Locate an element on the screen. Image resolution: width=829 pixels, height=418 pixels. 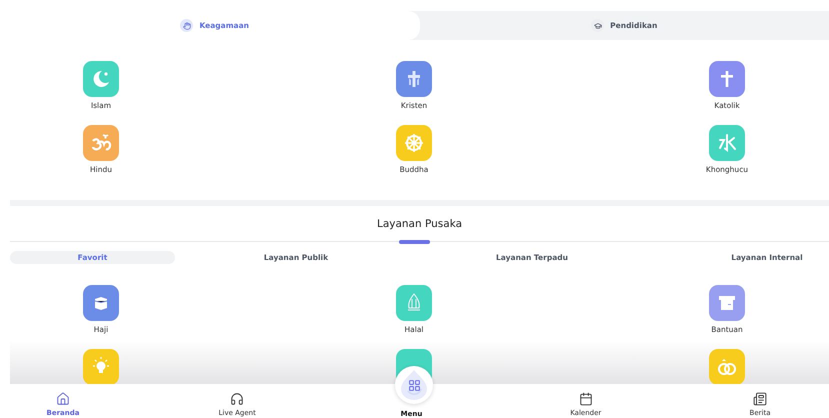
praying-hands-icon is located at coordinates (186, 26).